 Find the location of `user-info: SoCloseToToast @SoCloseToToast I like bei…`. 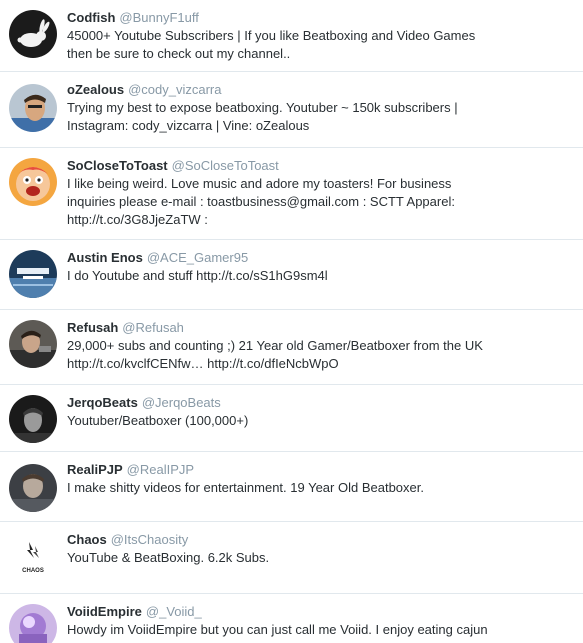

user-info: SoCloseToToast @SoCloseToToast I like bei… is located at coordinates (321, 193).